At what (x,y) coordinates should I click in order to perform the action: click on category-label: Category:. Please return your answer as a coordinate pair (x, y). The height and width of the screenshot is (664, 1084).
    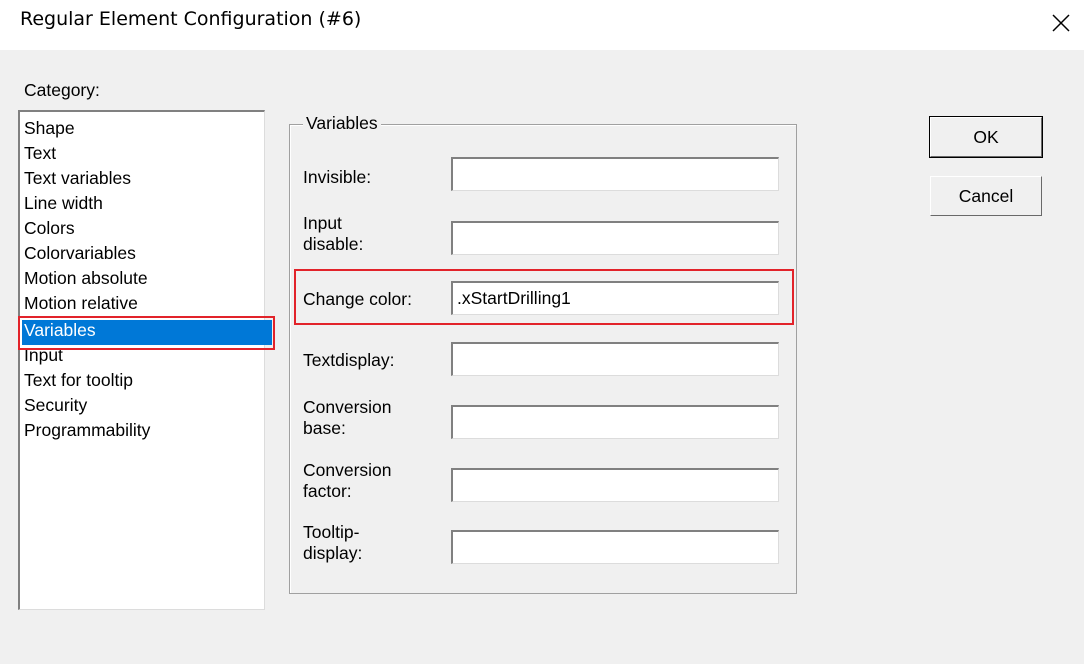
    Looking at the image, I should click on (62, 90).